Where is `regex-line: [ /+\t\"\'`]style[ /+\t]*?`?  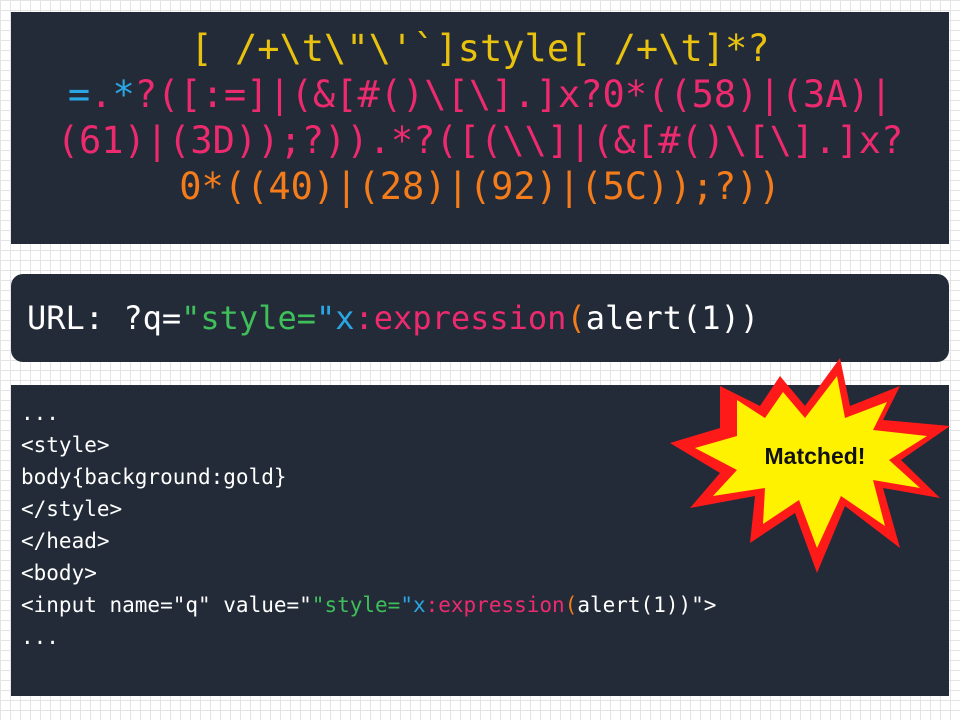
regex-line: [ /+\t\"\'`]style[ /+\t]*? is located at coordinates (480, 49).